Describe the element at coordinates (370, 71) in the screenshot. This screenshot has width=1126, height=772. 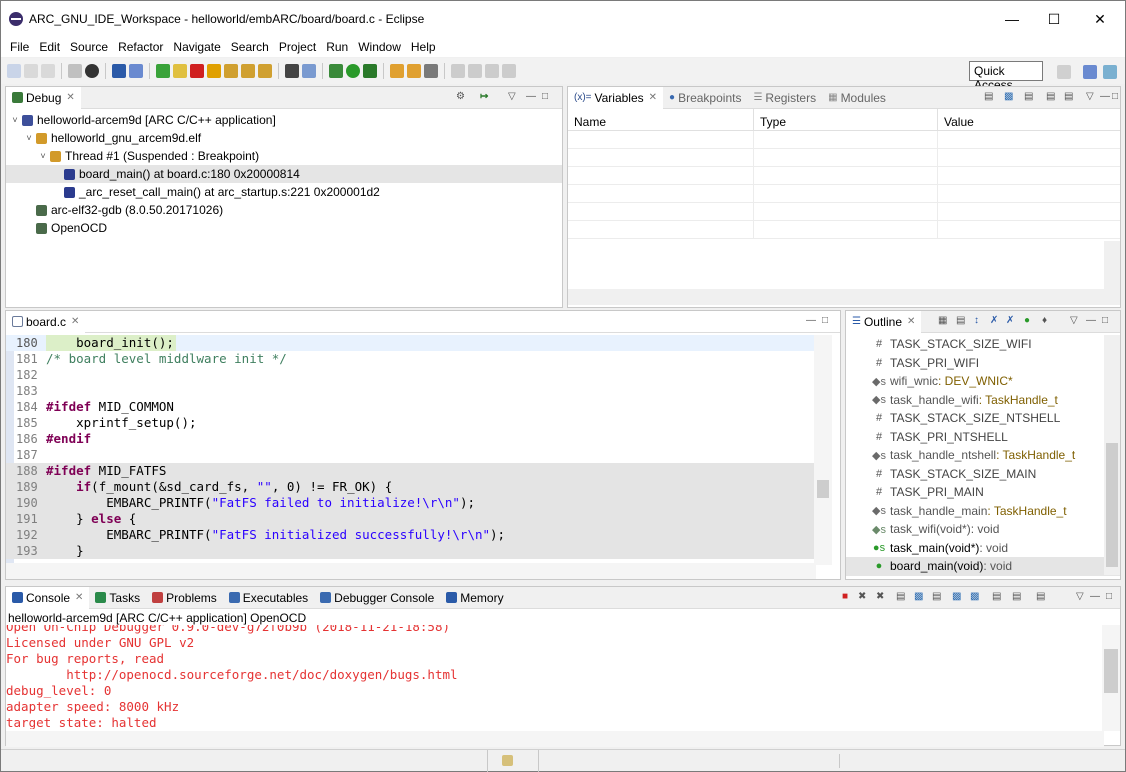
I see `external-tools-icon` at that location.